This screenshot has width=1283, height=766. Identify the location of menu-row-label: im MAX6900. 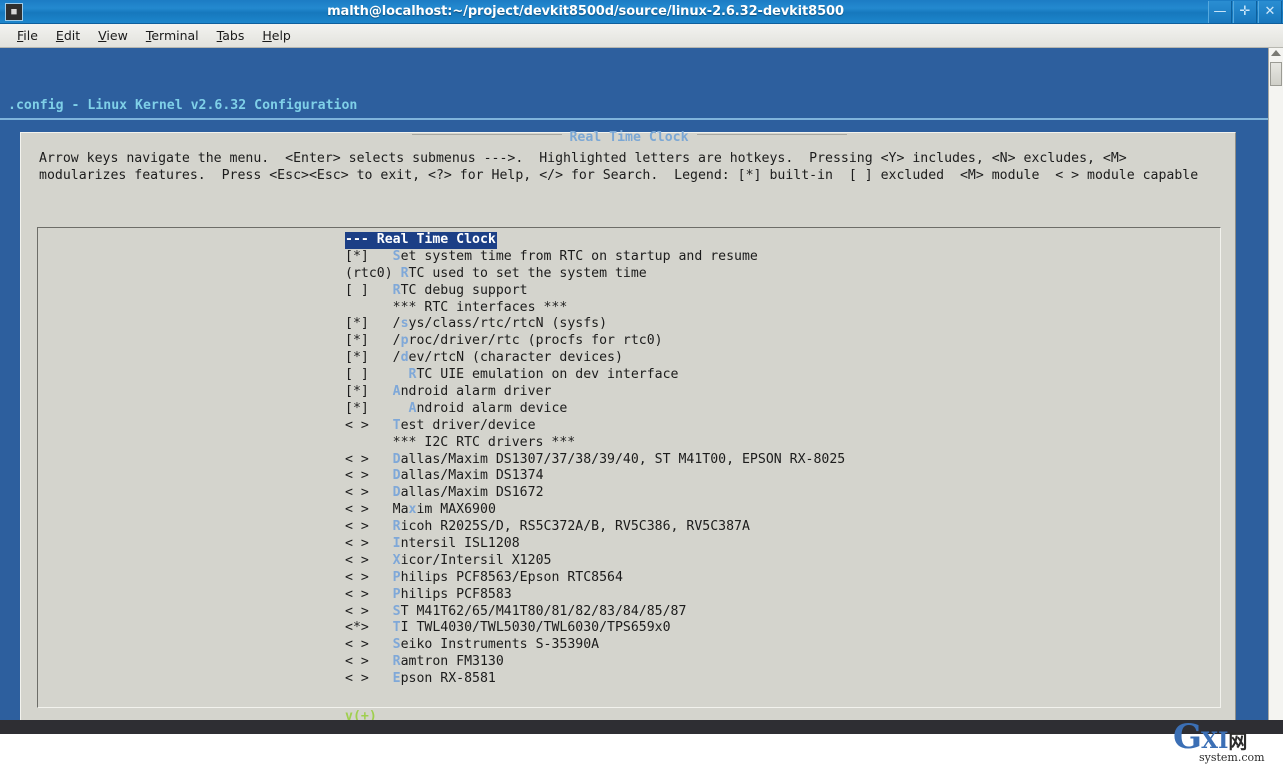
(456, 510).